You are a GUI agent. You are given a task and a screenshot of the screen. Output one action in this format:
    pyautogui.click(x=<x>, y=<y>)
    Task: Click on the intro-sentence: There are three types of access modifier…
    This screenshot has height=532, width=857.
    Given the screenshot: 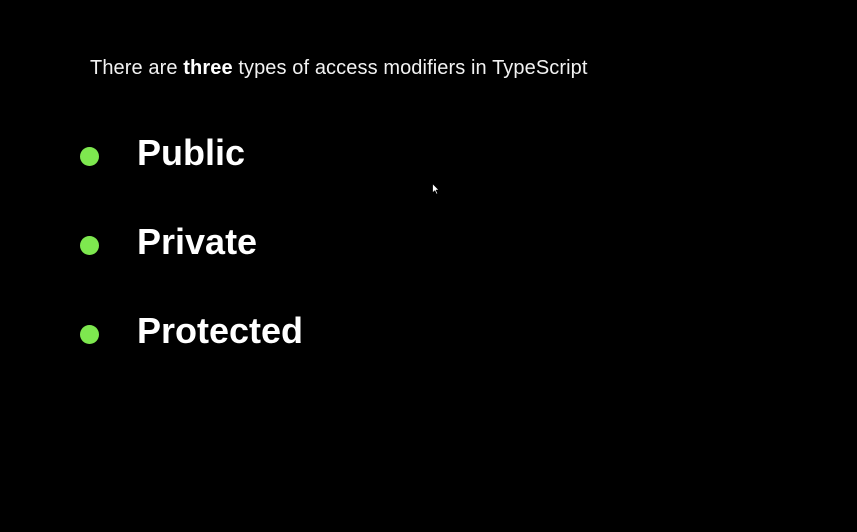 What is the action you would take?
    pyautogui.click(x=339, y=68)
    